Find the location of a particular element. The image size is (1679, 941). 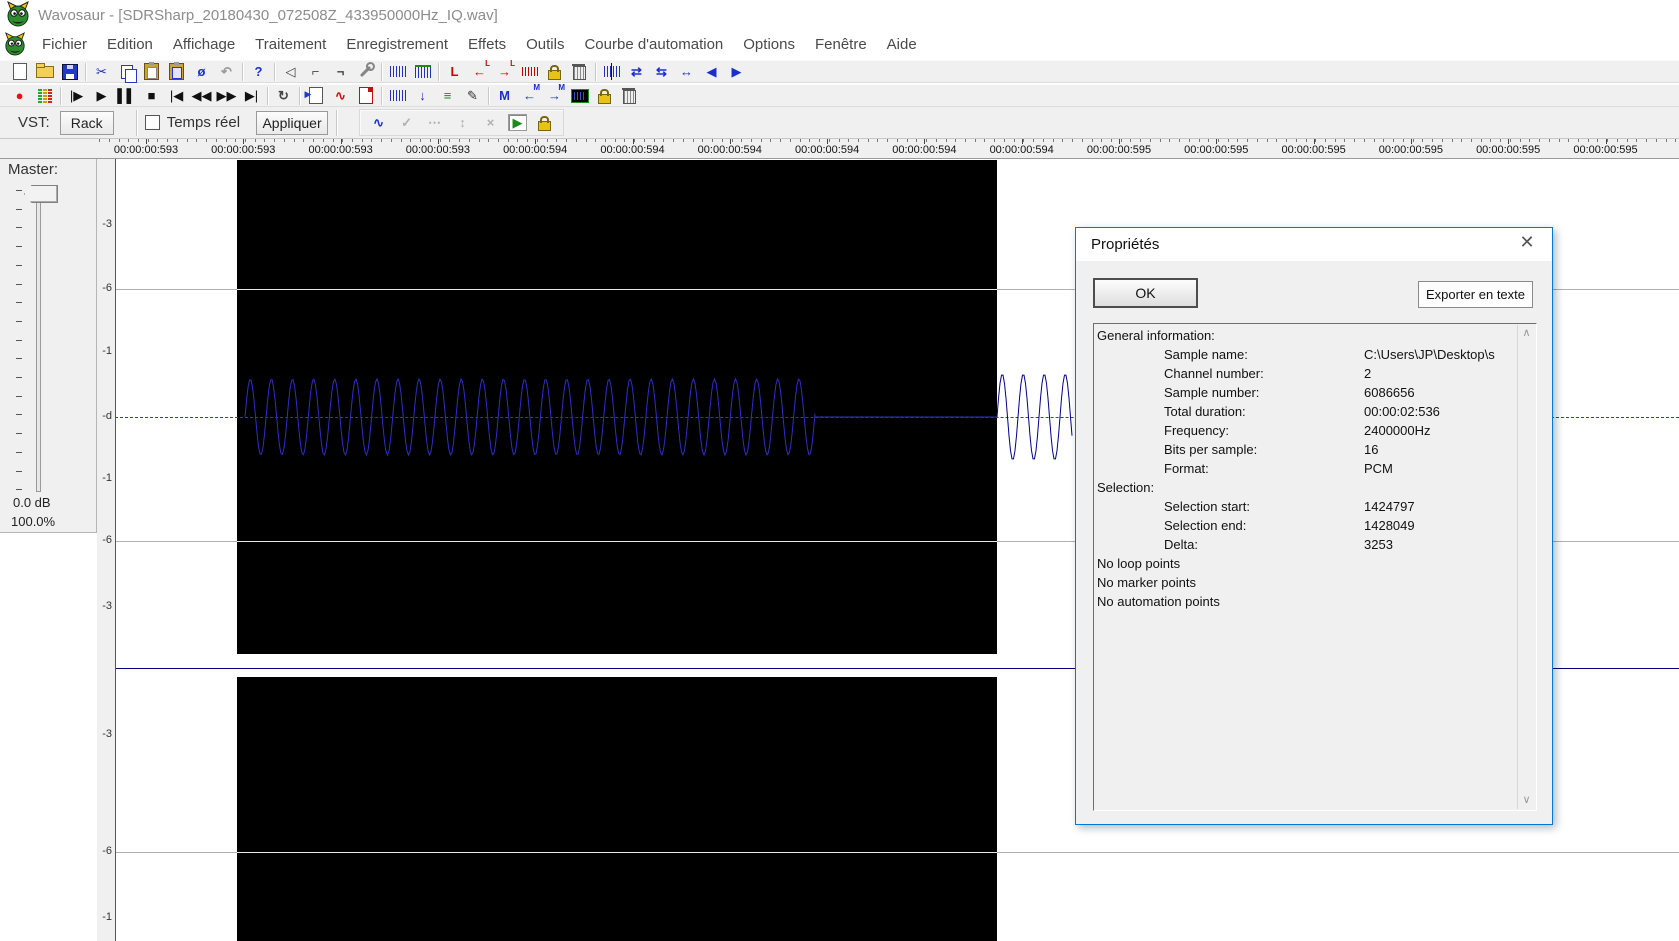

export-region-icon is located at coordinates (365, 95).